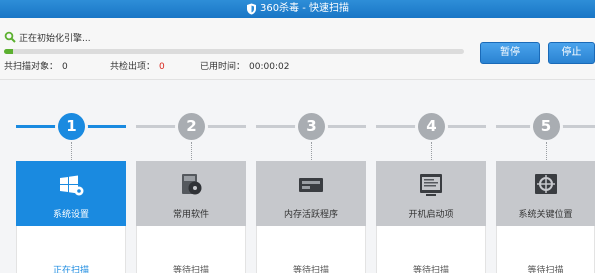 The height and width of the screenshot is (273, 595). I want to click on key-location-icon, so click(545, 184).